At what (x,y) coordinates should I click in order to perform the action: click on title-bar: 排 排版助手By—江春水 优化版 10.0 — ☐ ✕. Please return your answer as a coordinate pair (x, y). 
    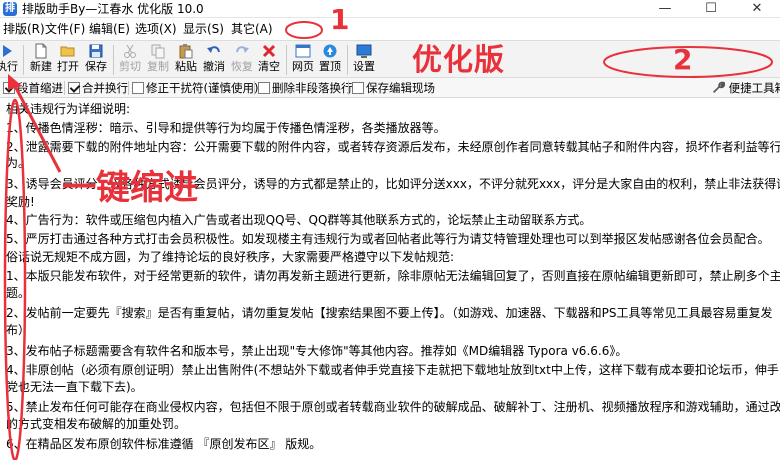
    Looking at the image, I should click on (390, 9).